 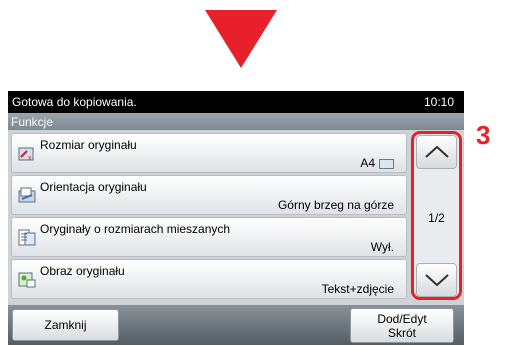 What do you see at coordinates (382, 247) in the screenshot?
I see `item-value: Wył.` at bounding box center [382, 247].